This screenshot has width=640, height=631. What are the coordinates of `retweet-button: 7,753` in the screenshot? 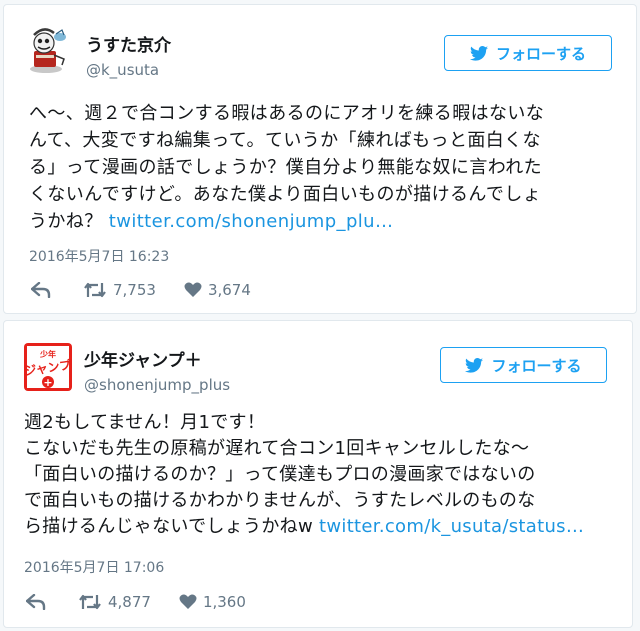 It's located at (119, 290).